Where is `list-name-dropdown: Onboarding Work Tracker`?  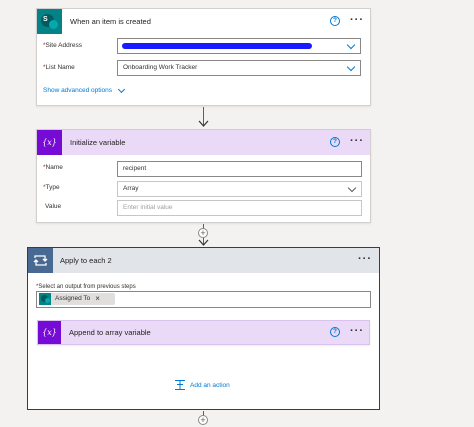 list-name-dropdown: Onboarding Work Tracker is located at coordinates (239, 68).